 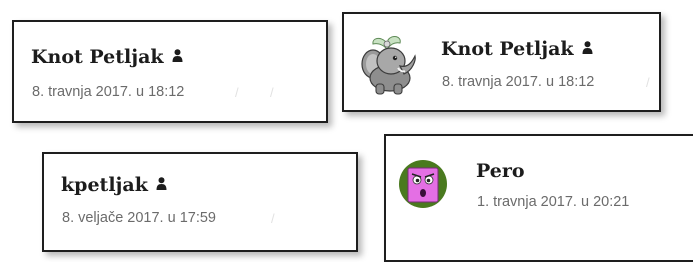 I want to click on monster-icon, so click(x=423, y=184).